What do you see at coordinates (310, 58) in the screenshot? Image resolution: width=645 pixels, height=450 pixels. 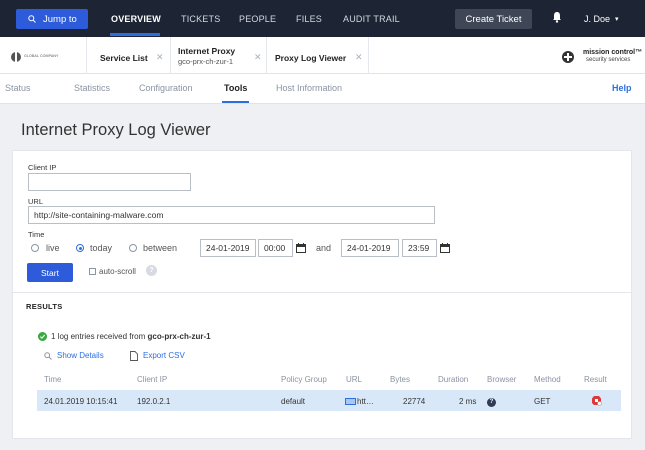 I see `tab-proxy-log-viewer: Proxy Log Viewer` at bounding box center [310, 58].